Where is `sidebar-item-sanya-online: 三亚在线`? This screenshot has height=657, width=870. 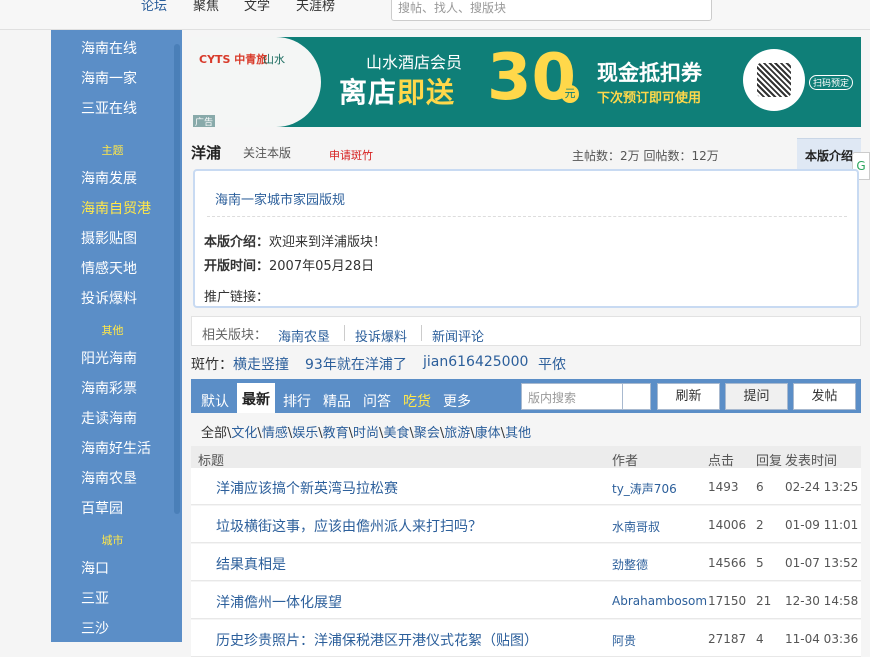 sidebar-item-sanya-online: 三亚在线 is located at coordinates (131, 109).